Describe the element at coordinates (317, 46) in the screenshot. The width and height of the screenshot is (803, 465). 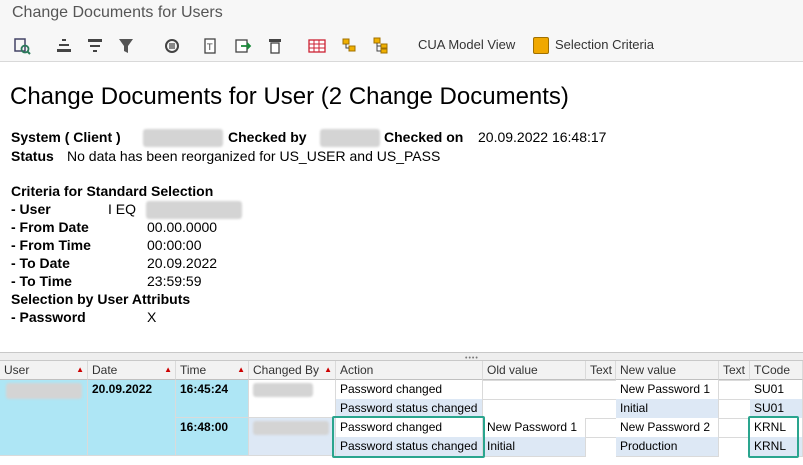
I see `spreadsheet-icon` at that location.